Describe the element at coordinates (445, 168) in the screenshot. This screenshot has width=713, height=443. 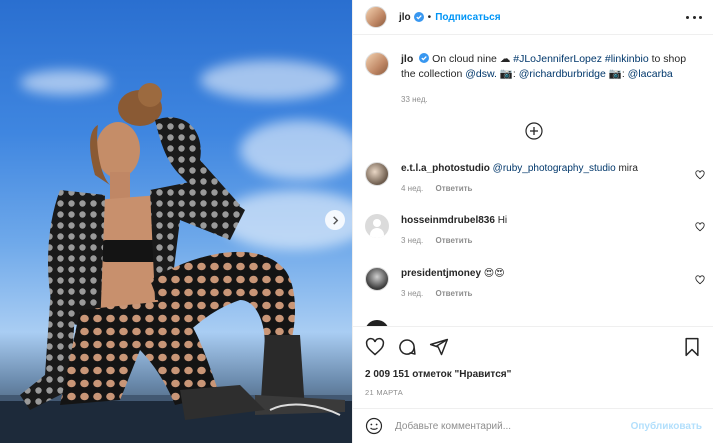
I see `comment-username: e.t.l.a_photostudio` at that location.